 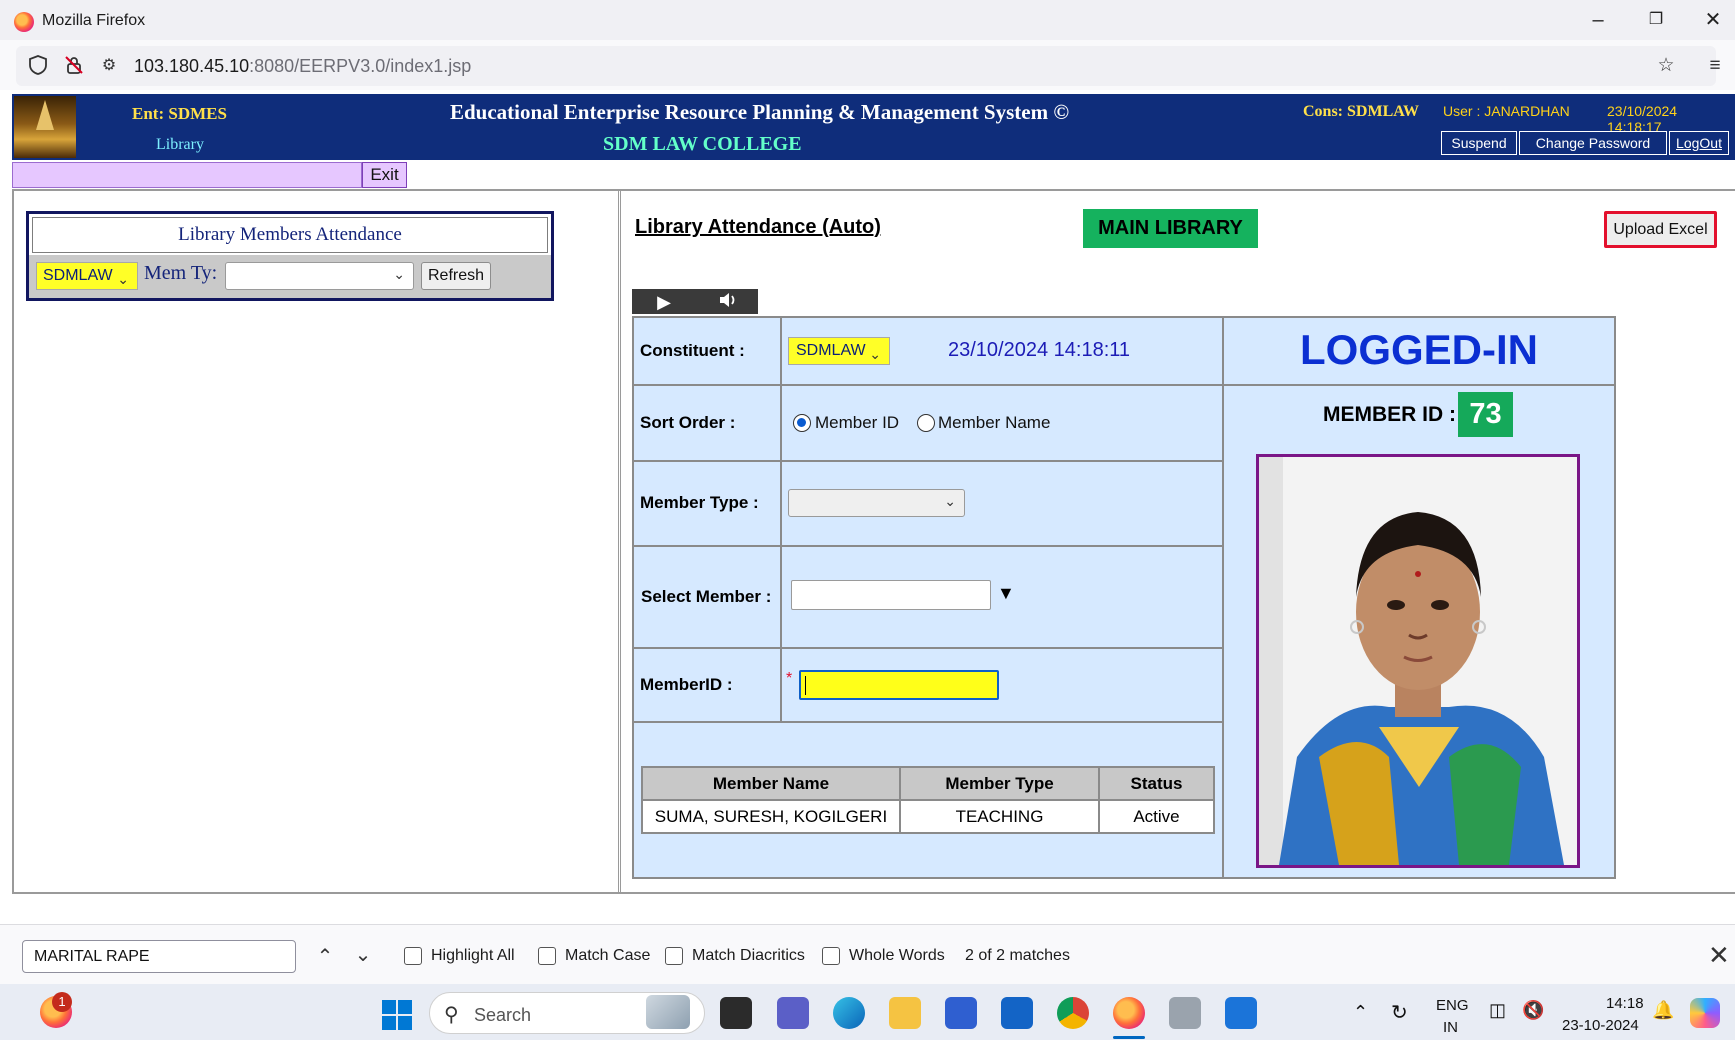 What do you see at coordinates (905, 1013) in the screenshot?
I see `file-explorer-icon` at bounding box center [905, 1013].